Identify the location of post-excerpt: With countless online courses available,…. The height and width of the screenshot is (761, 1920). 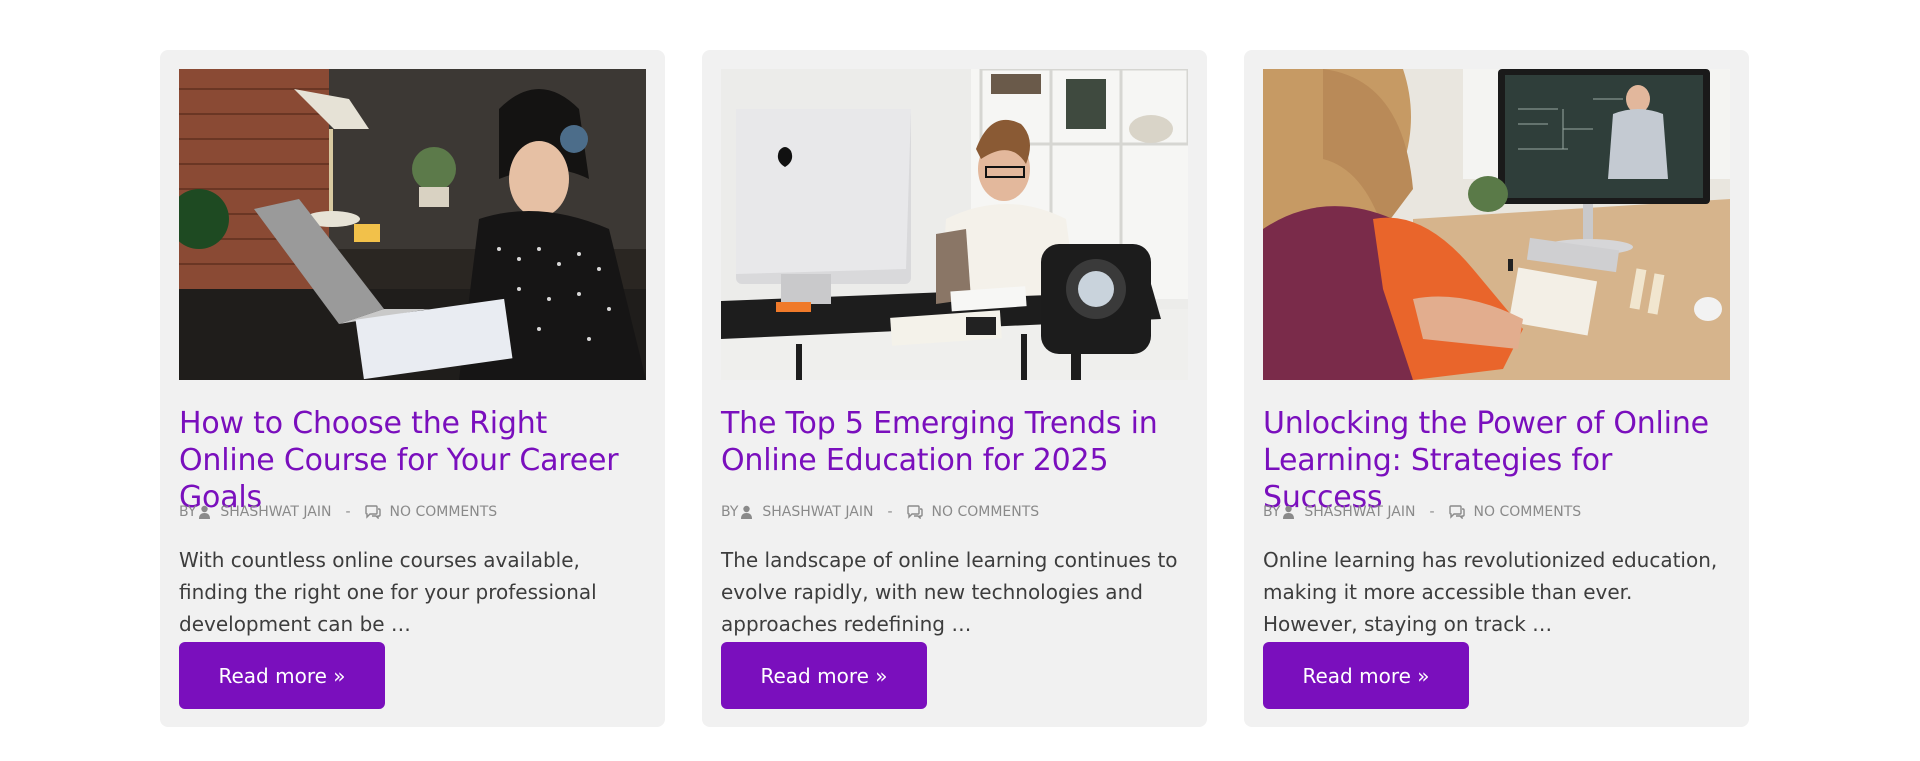
(388, 592).